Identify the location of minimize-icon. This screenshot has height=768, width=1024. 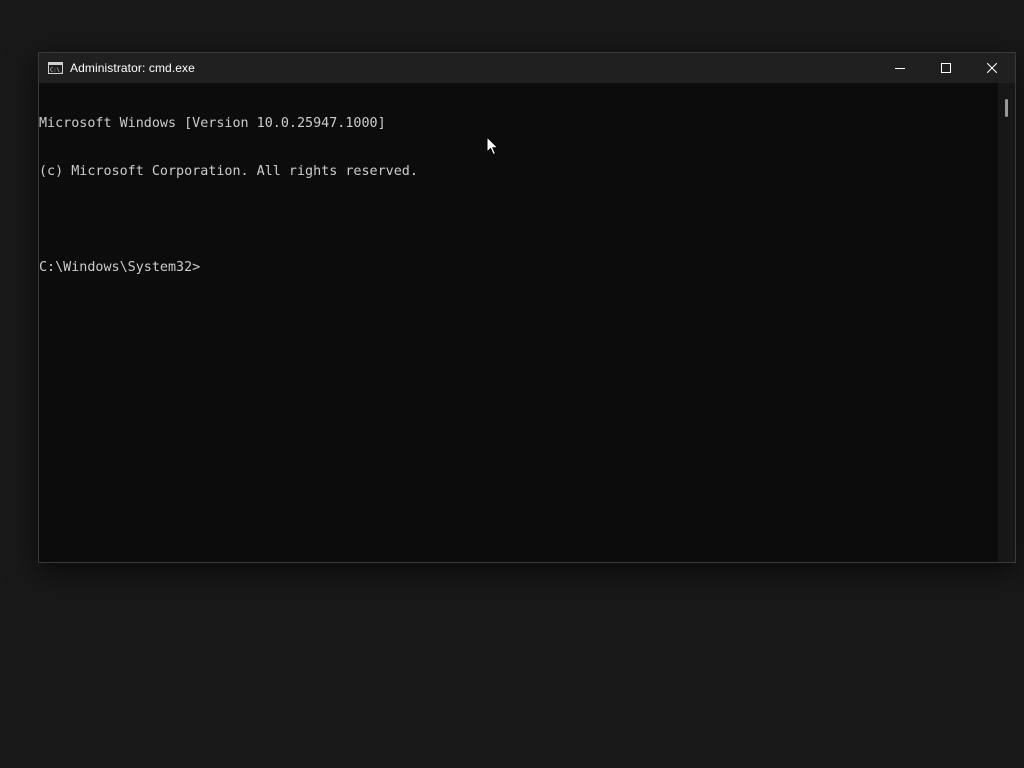
(900, 68).